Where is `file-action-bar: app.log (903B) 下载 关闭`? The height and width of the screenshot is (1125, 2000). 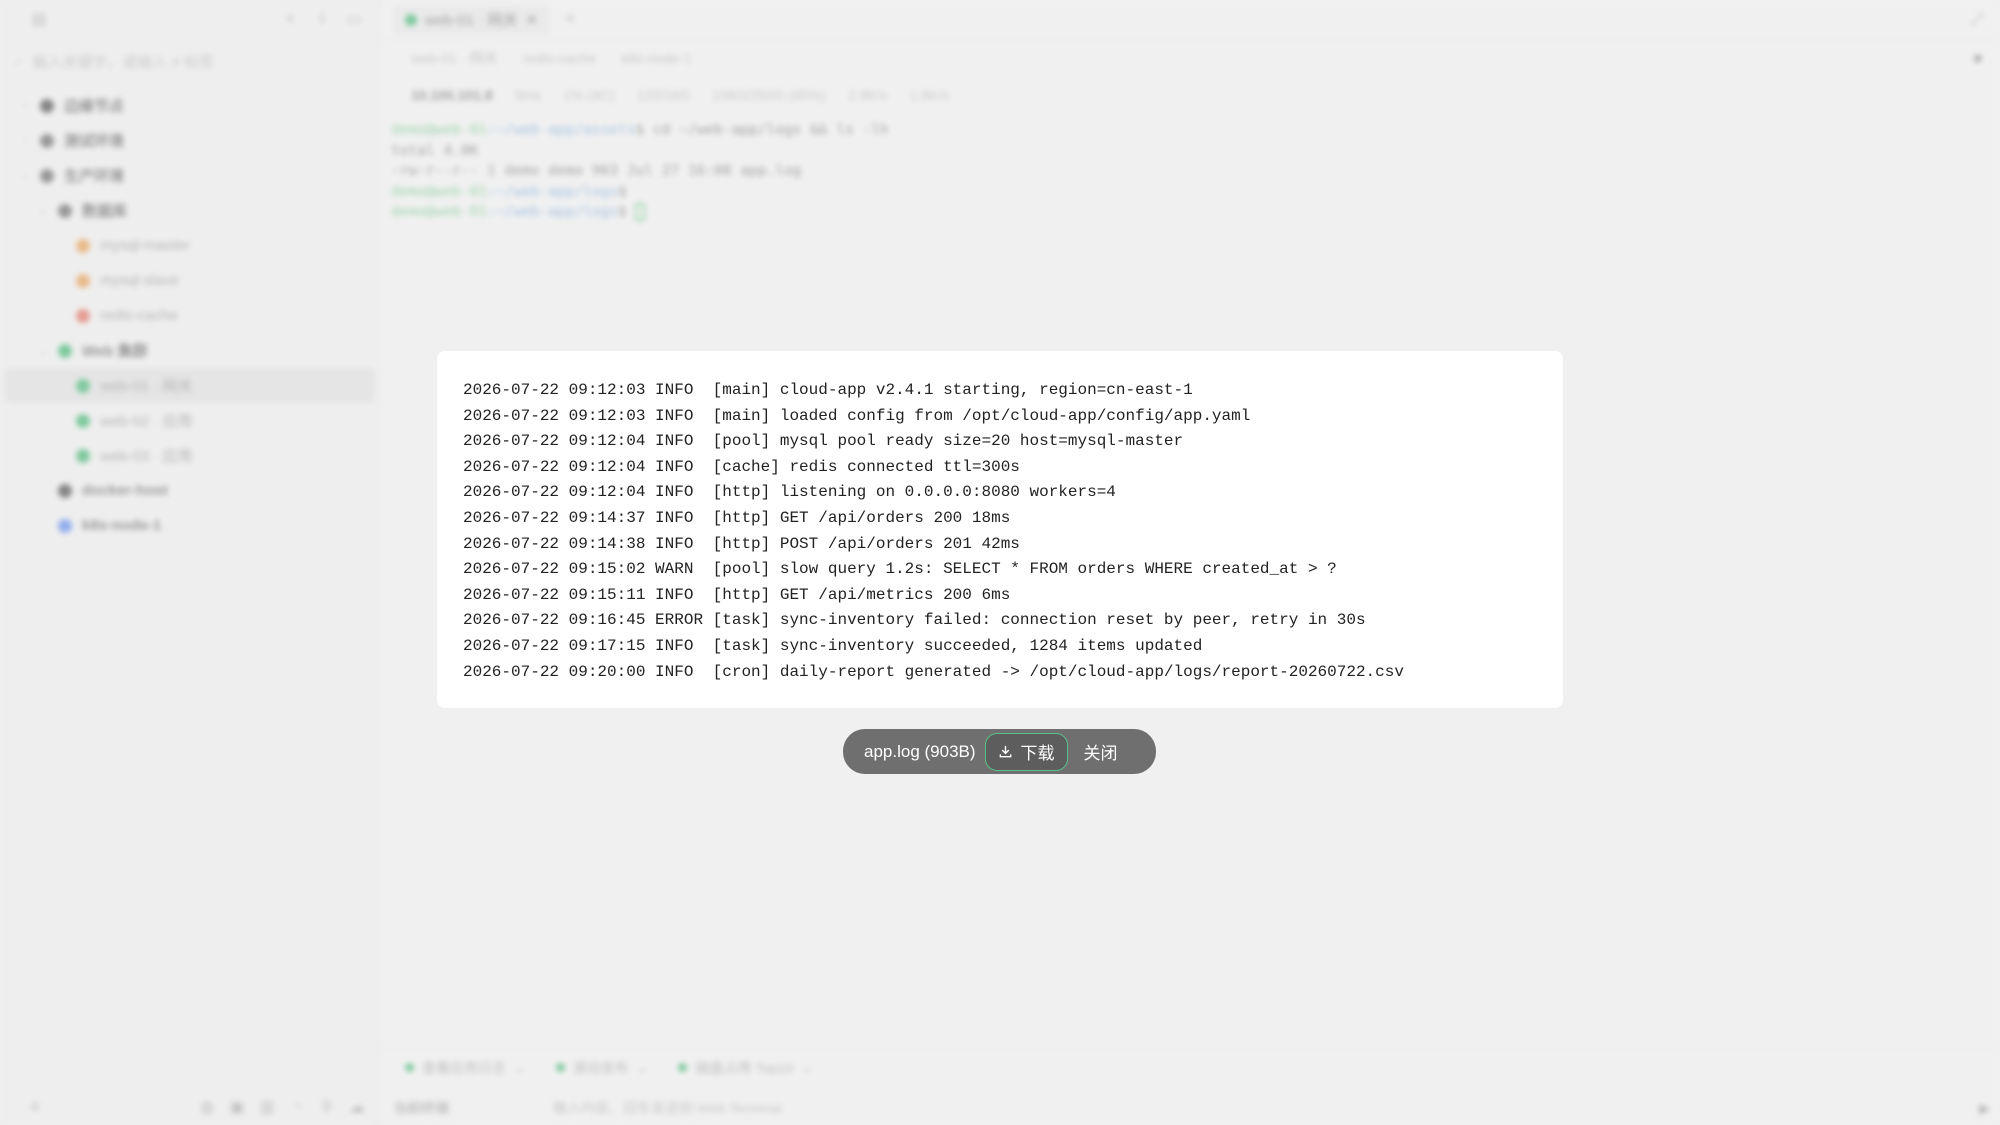
file-action-bar: app.log (903B) 下载 关闭 is located at coordinates (999, 751).